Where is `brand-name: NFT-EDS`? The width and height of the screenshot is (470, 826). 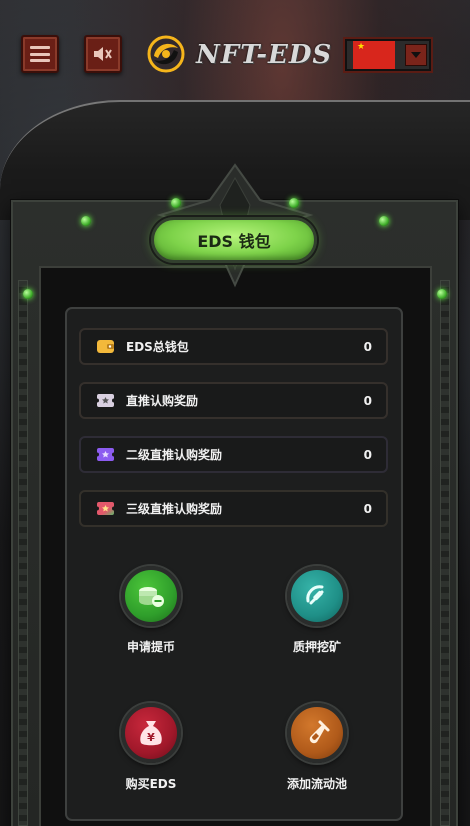
brand-name: NFT-EDS is located at coordinates (264, 55).